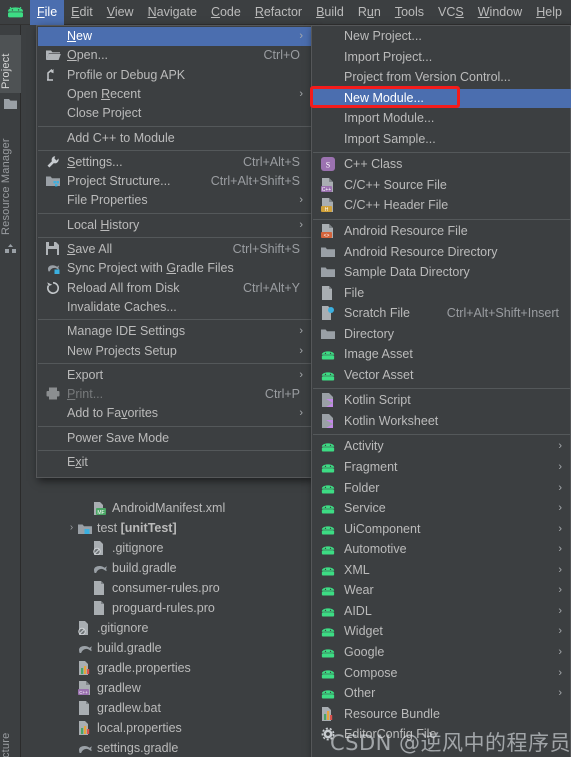 This screenshot has height=757, width=571. I want to click on tree-node-label: build.gradle, so click(129, 648).